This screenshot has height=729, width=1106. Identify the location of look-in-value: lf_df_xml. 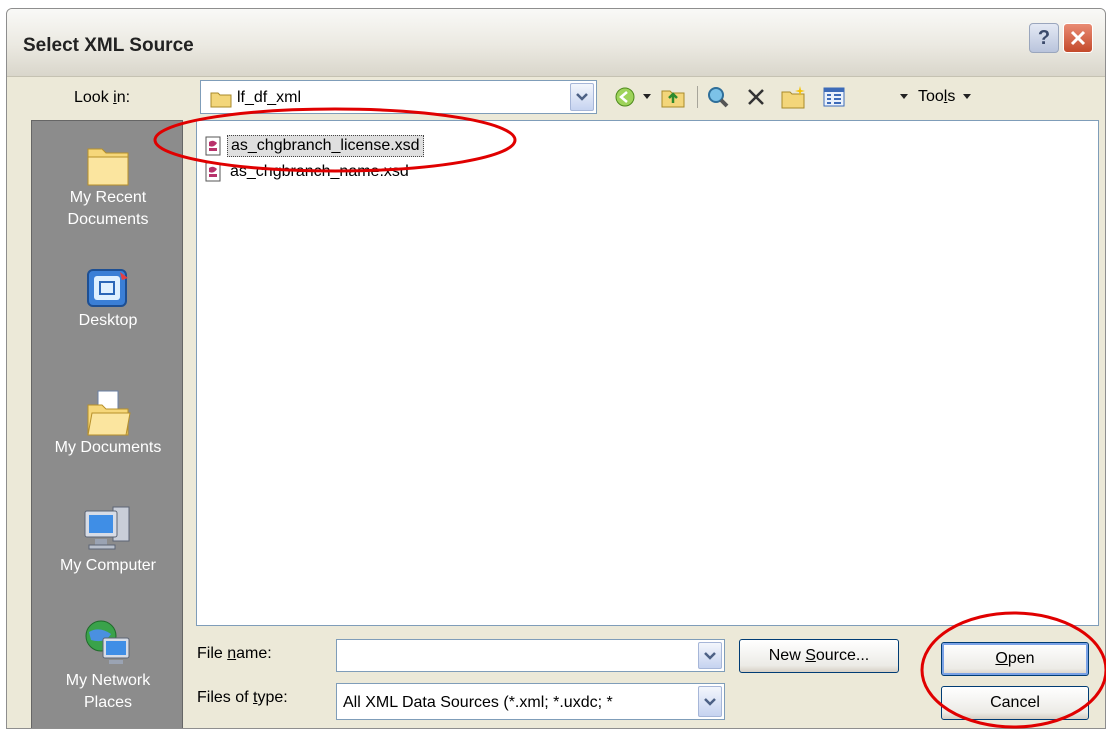
(269, 97).